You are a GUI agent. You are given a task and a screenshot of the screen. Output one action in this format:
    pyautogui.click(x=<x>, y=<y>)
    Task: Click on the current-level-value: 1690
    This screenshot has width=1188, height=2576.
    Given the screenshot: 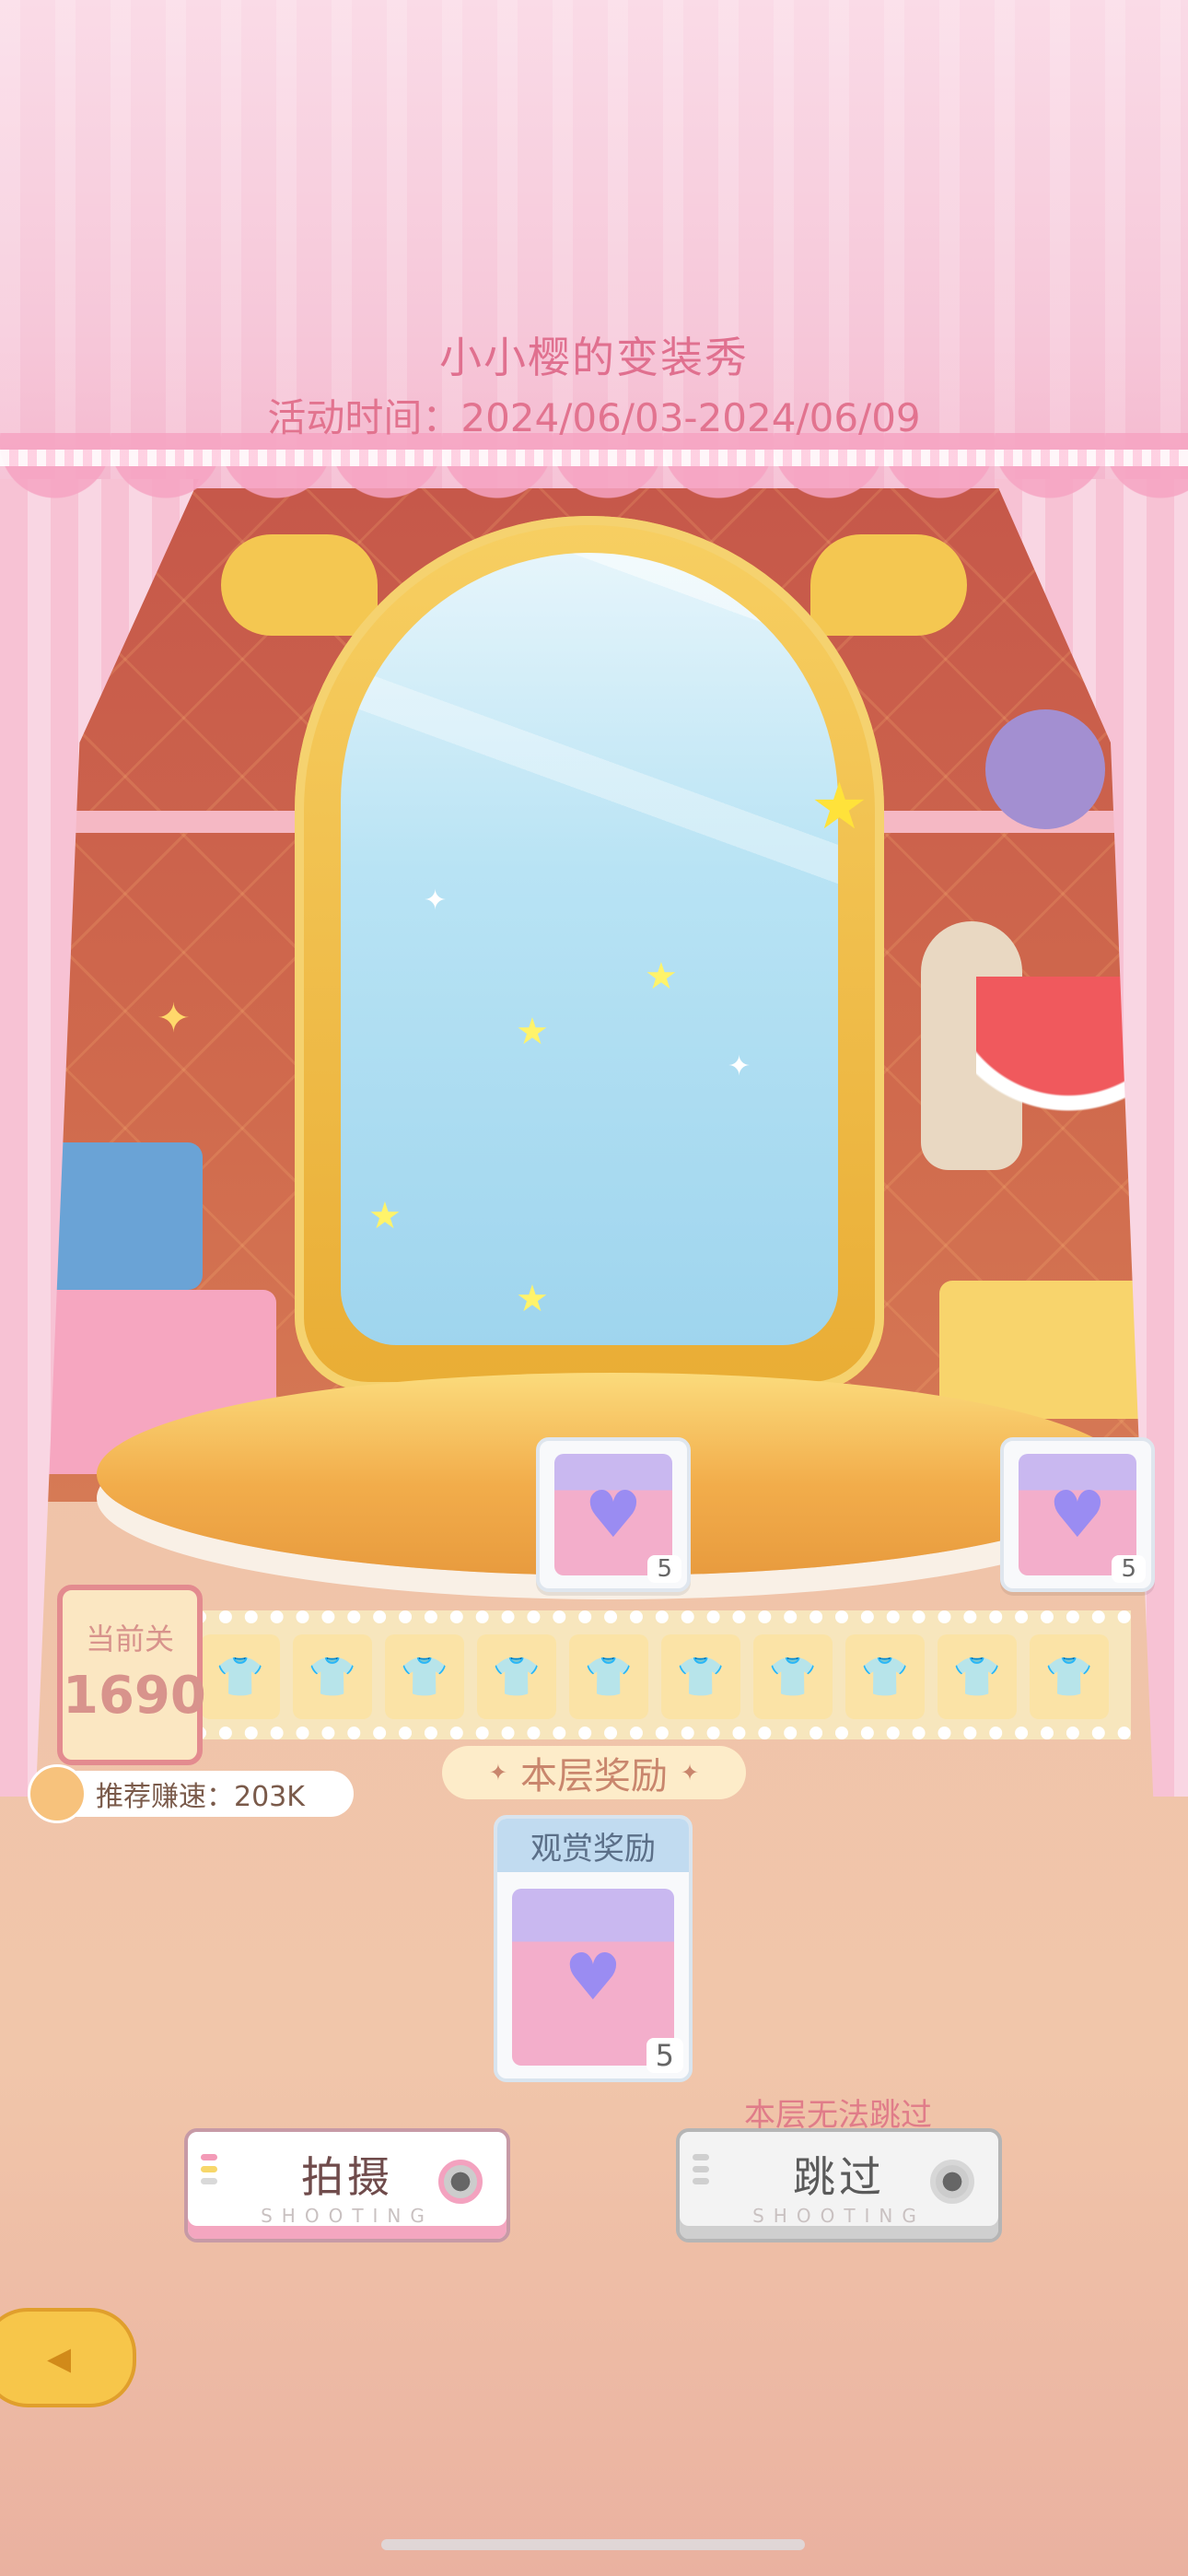 What is the action you would take?
    pyautogui.click(x=134, y=1696)
    